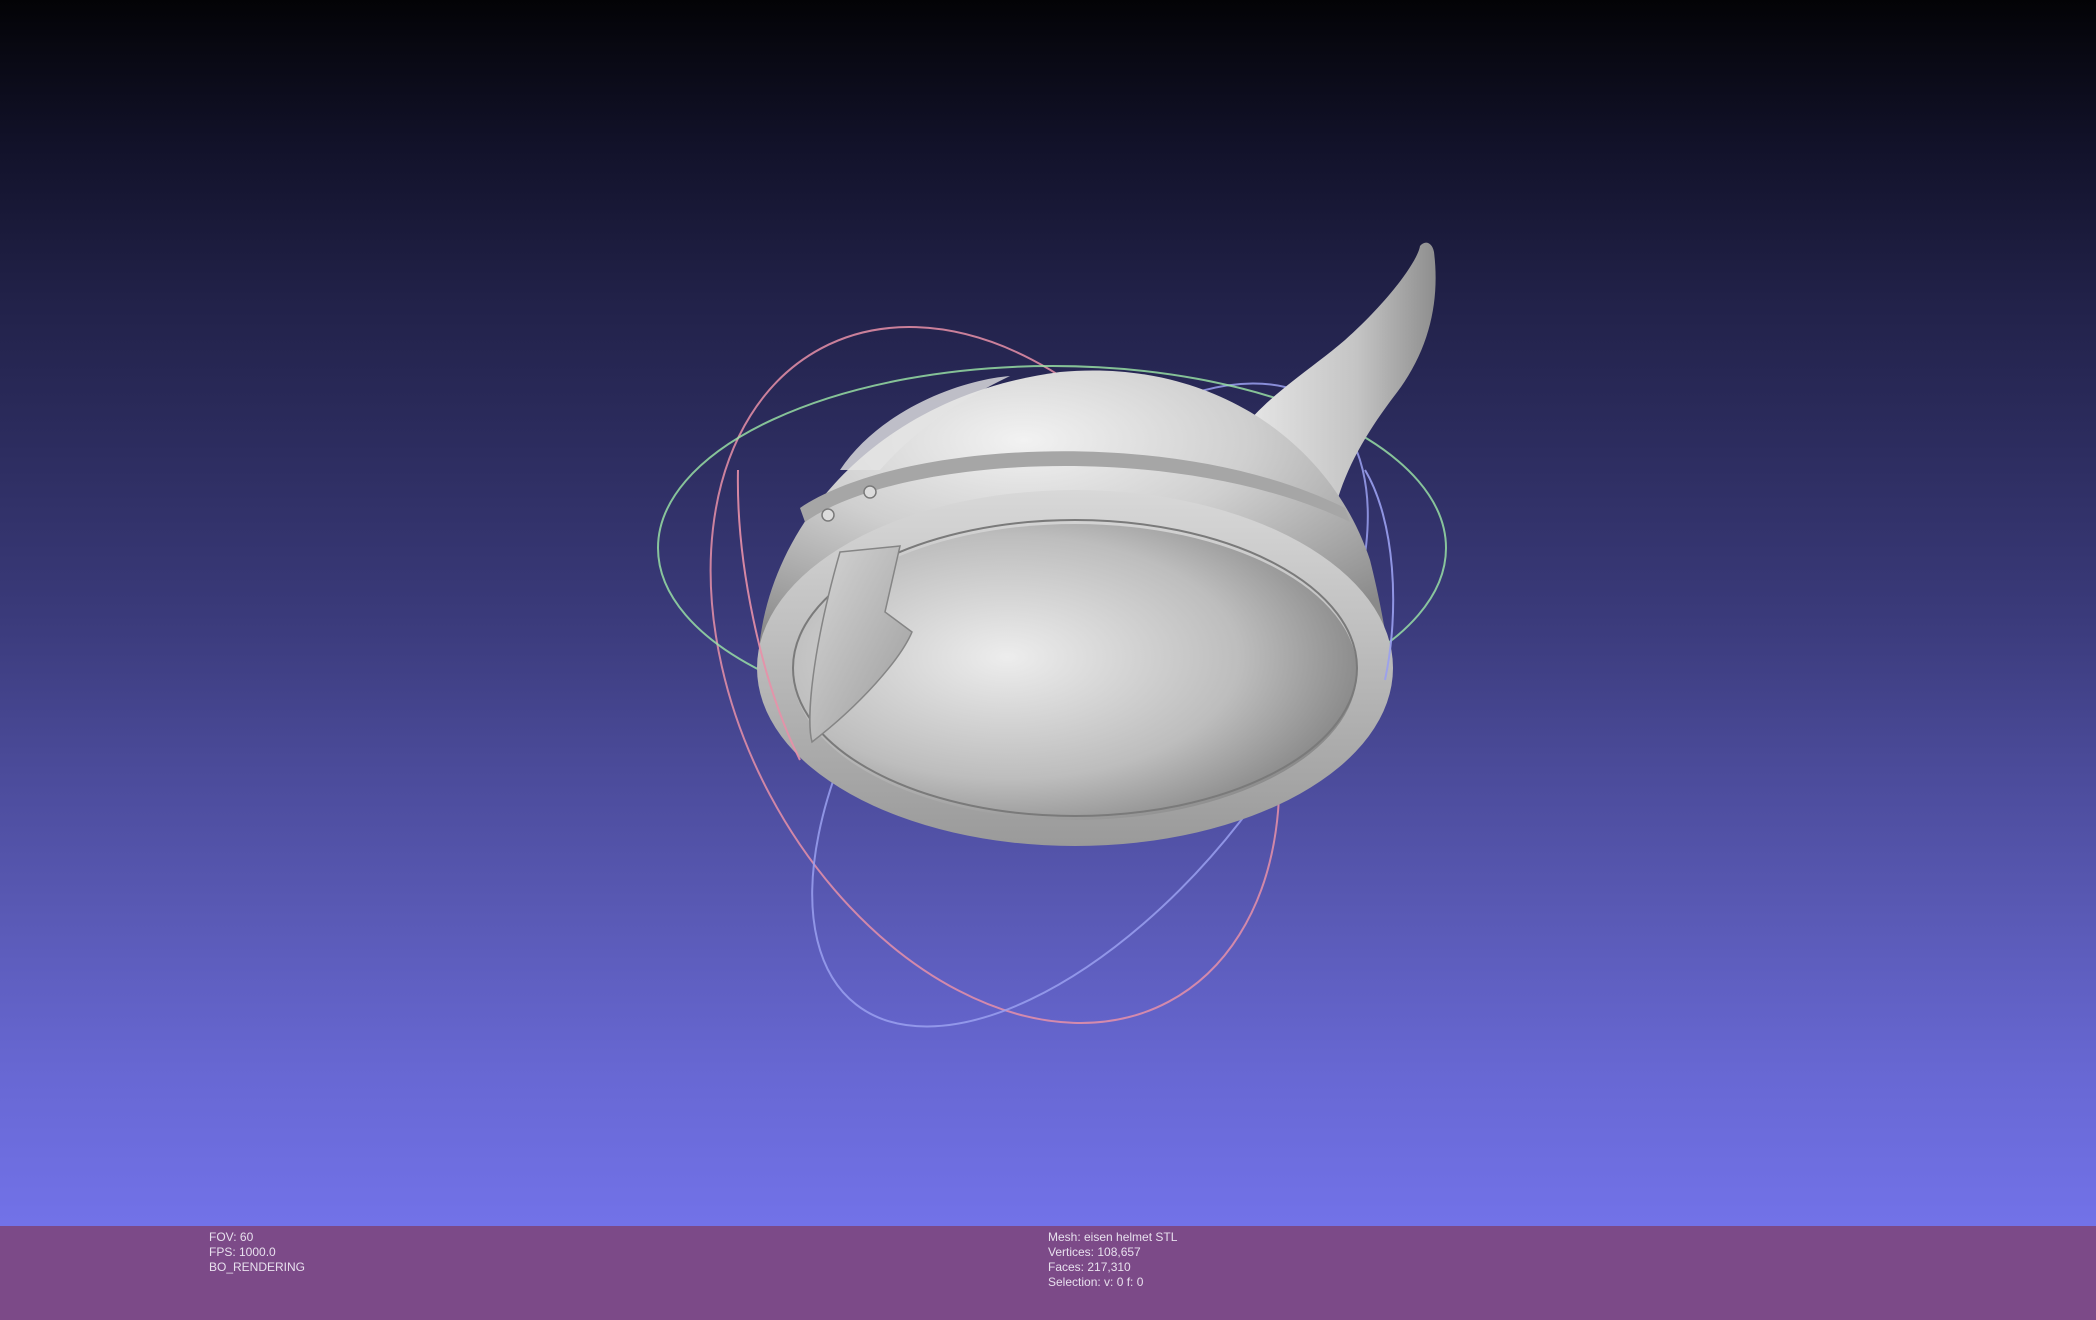 Image resolution: width=2096 pixels, height=1320 pixels. I want to click on faces-readout: Faces: 217,310, so click(1089, 1267).